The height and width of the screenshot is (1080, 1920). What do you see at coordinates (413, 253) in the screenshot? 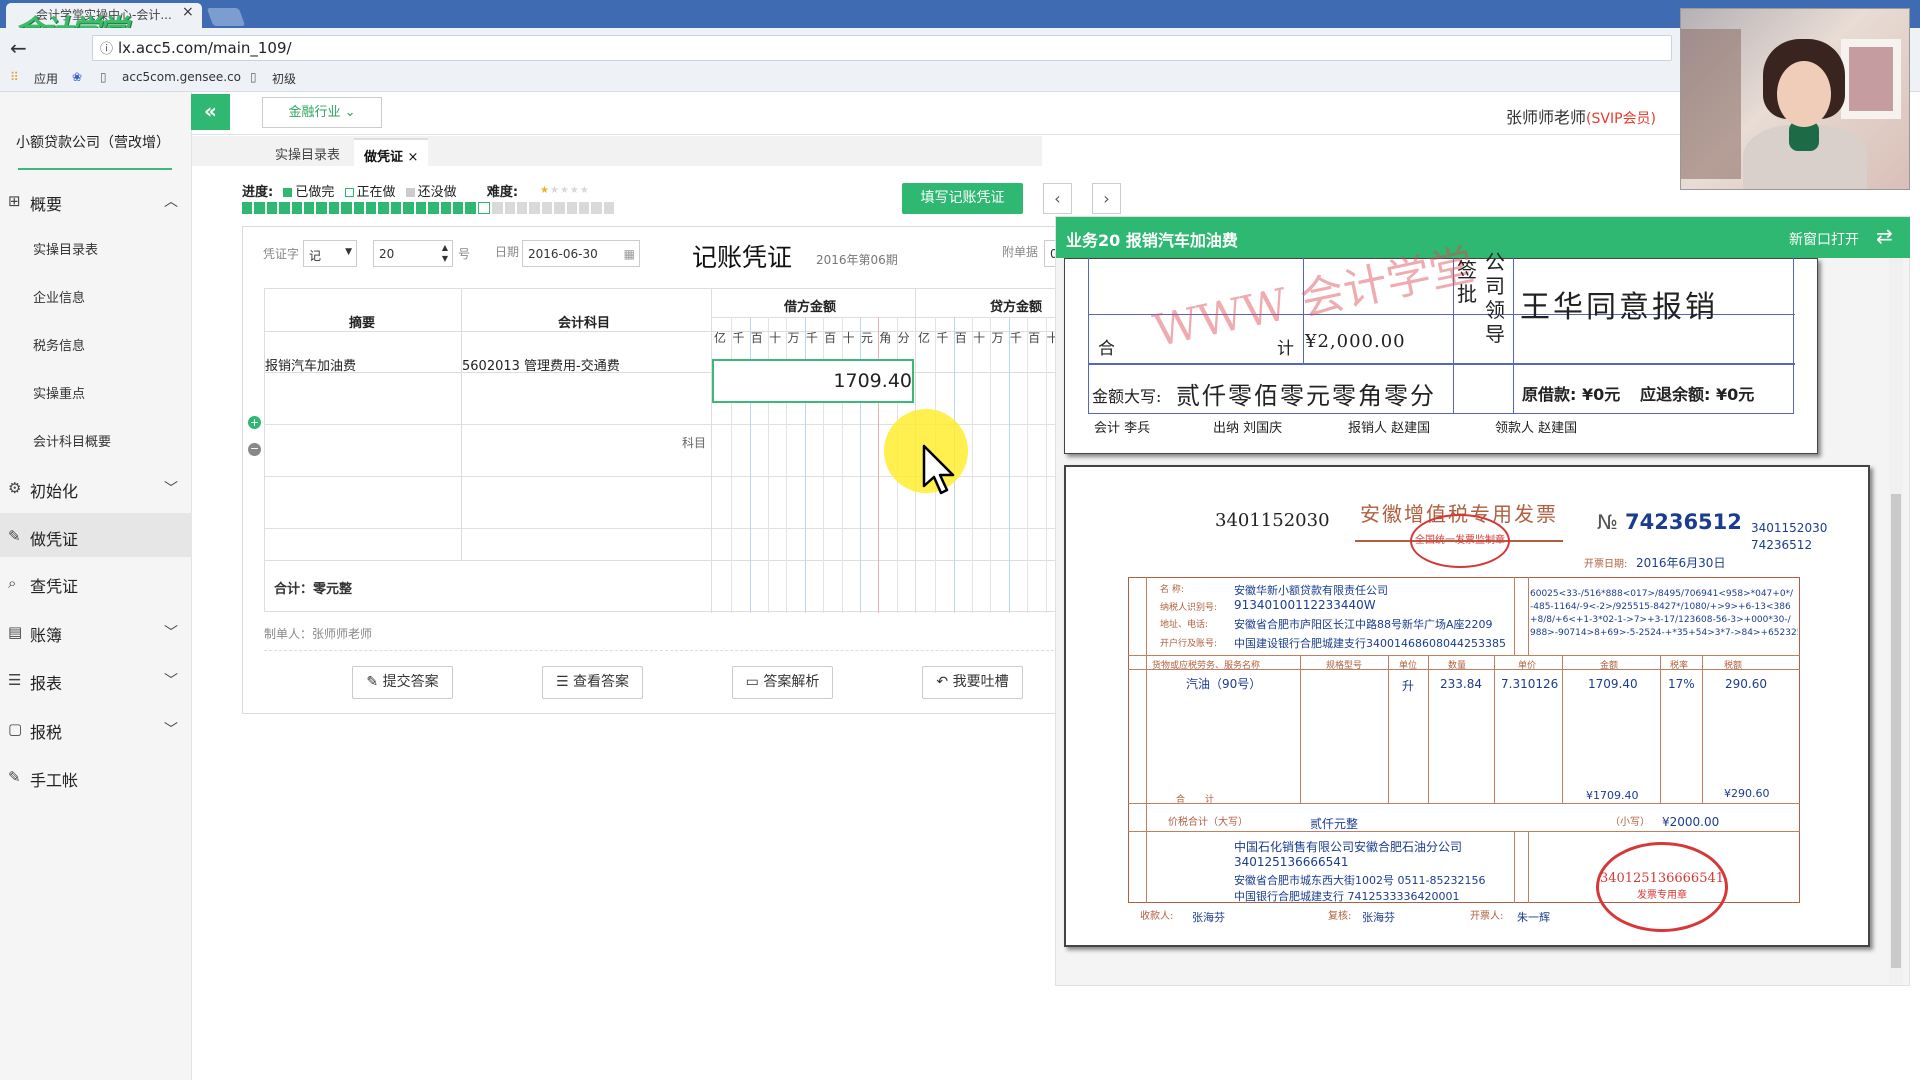
I see `voucher-number-stepper: 20 ▲ ▼` at bounding box center [413, 253].